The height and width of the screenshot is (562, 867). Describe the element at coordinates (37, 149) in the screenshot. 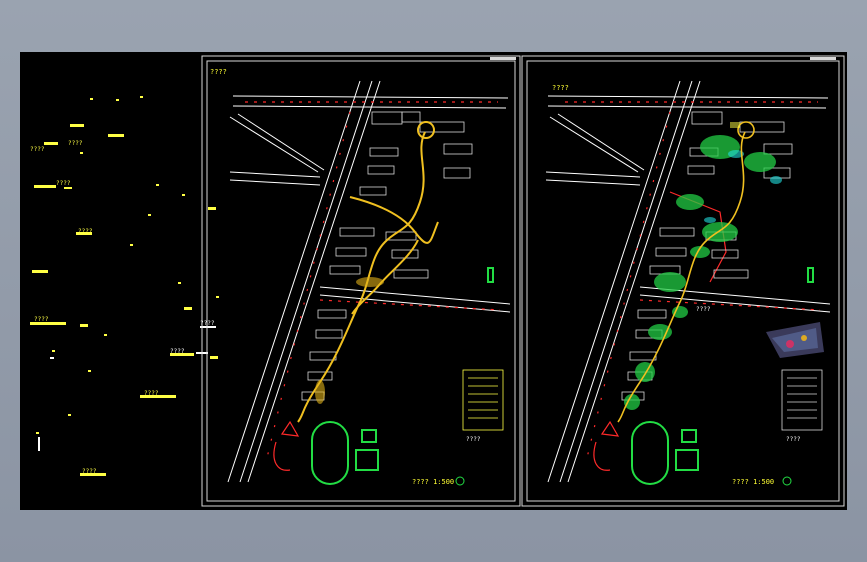

I see `left-label-9: ????` at that location.